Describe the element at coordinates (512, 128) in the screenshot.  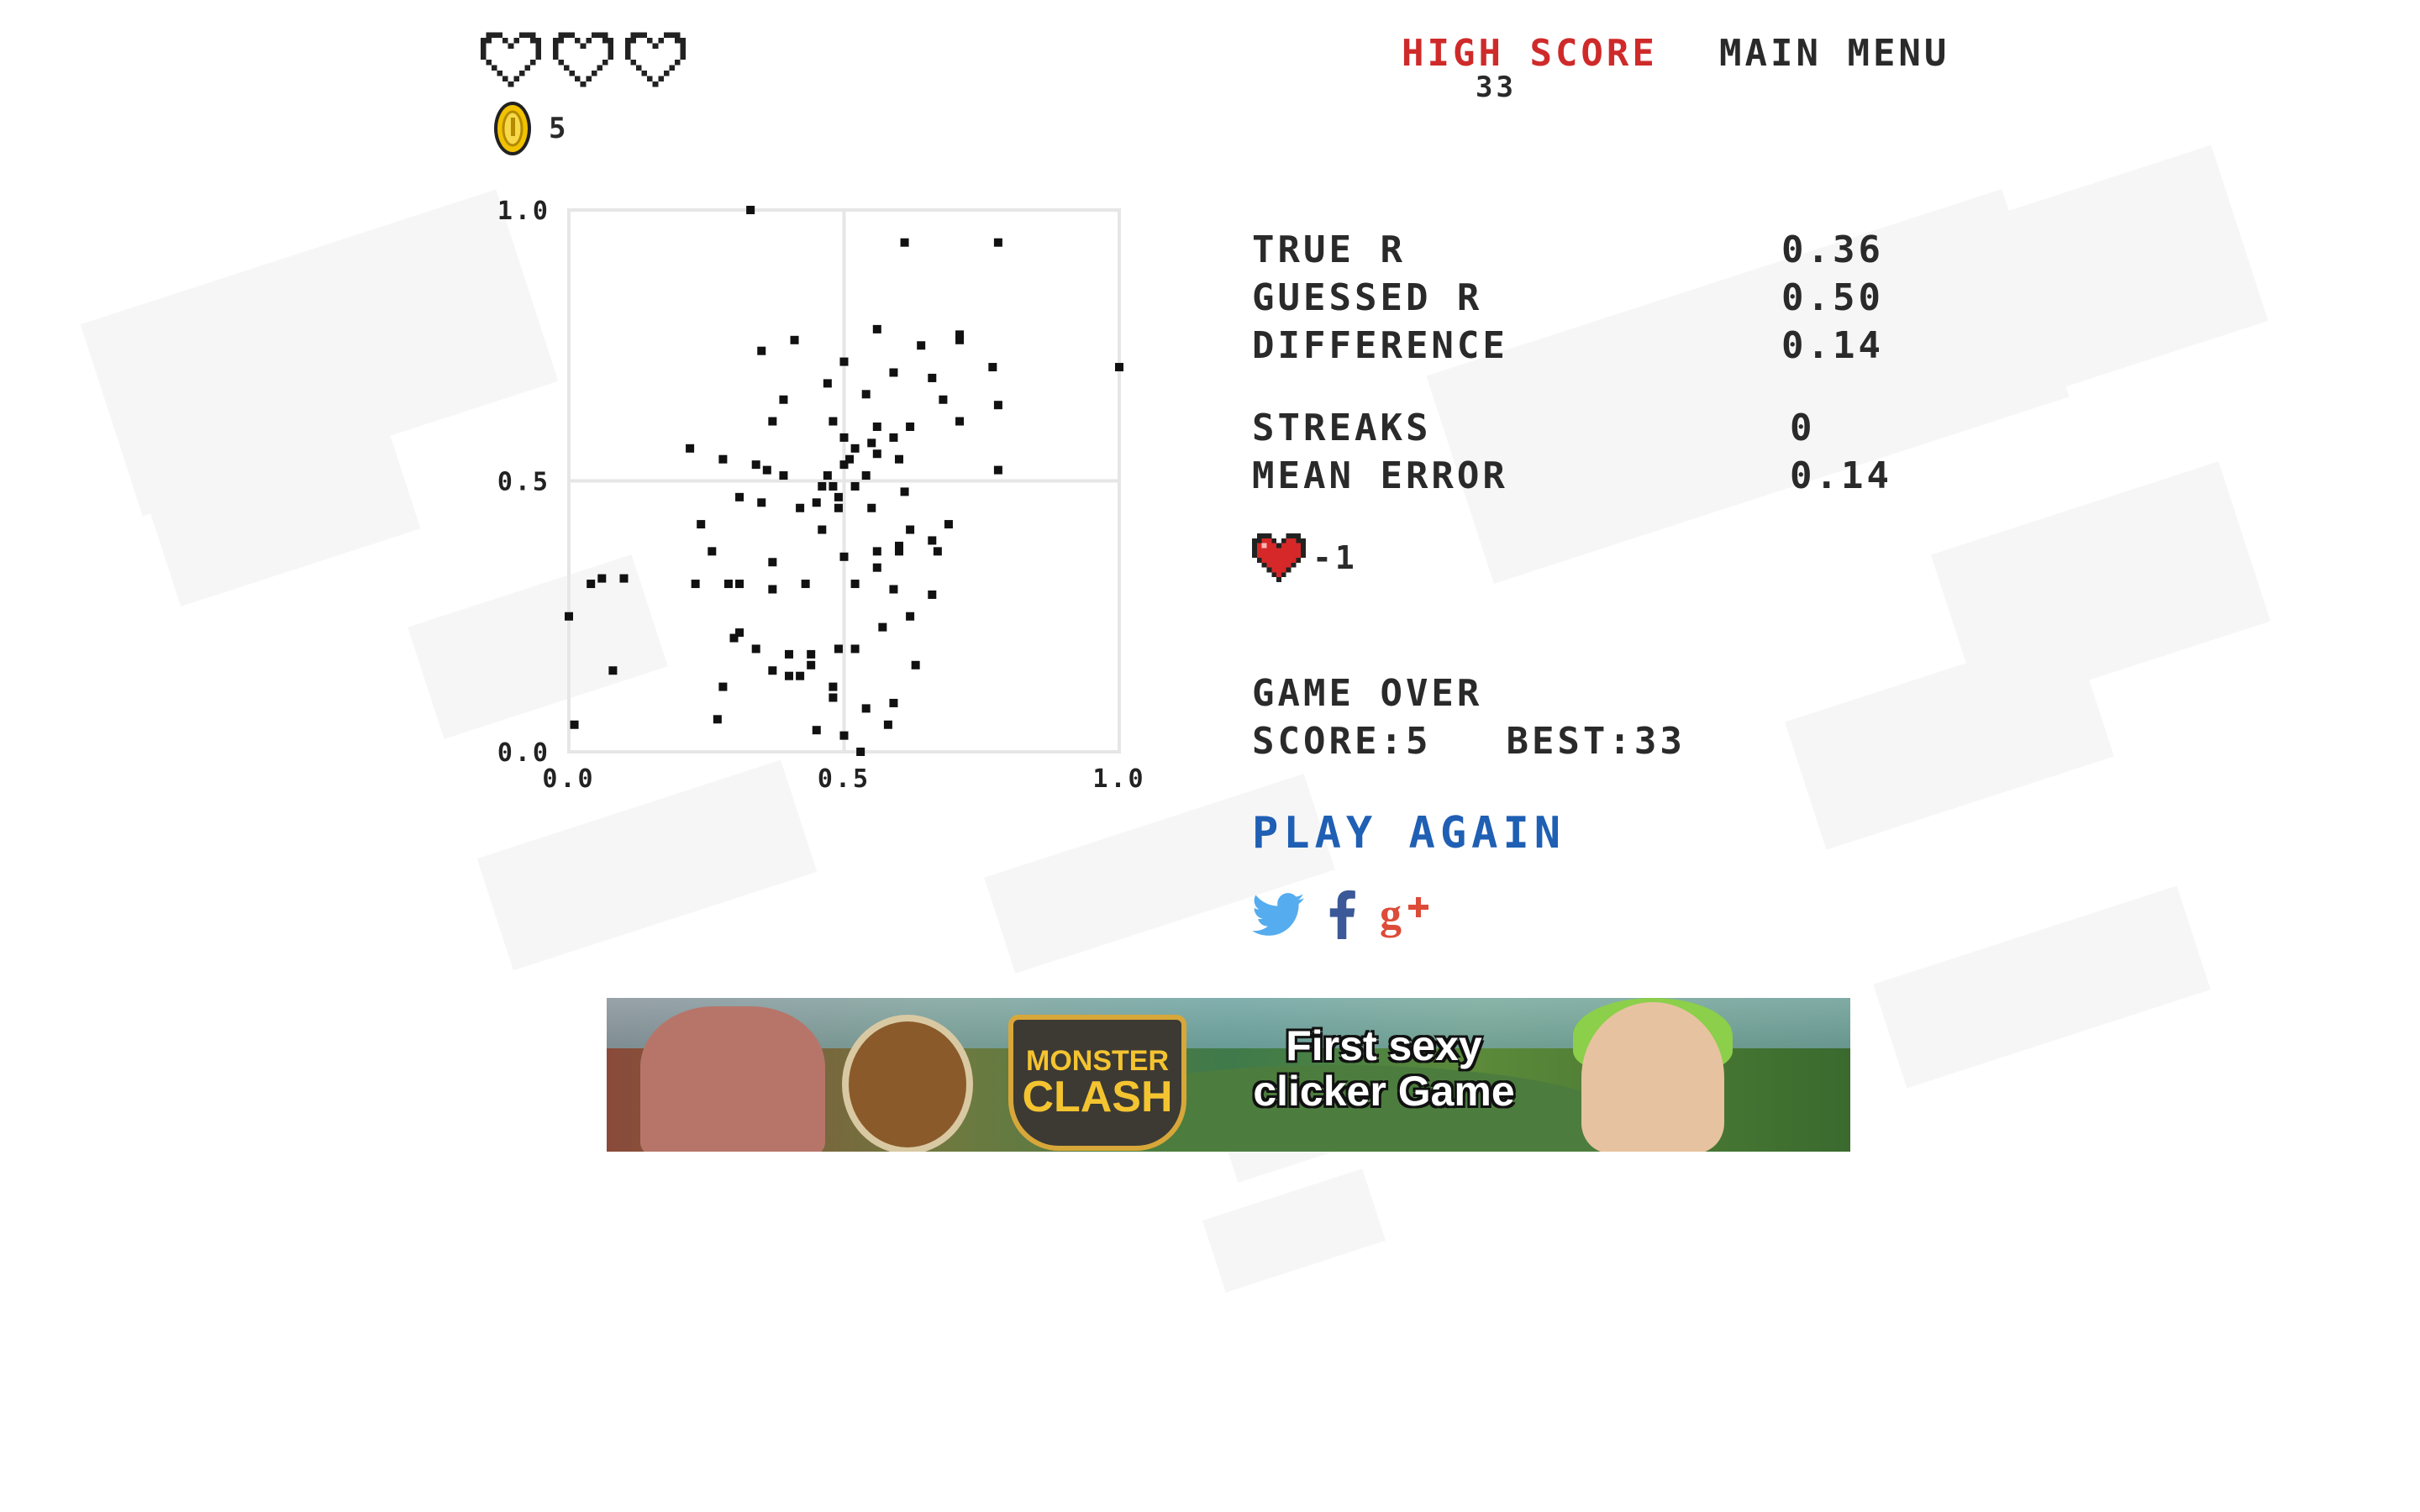
I see `coin-icon` at that location.